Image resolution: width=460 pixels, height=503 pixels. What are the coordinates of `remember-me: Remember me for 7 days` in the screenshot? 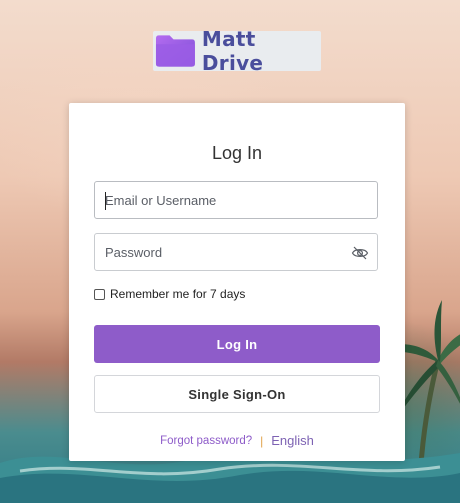 It's located at (169, 294).